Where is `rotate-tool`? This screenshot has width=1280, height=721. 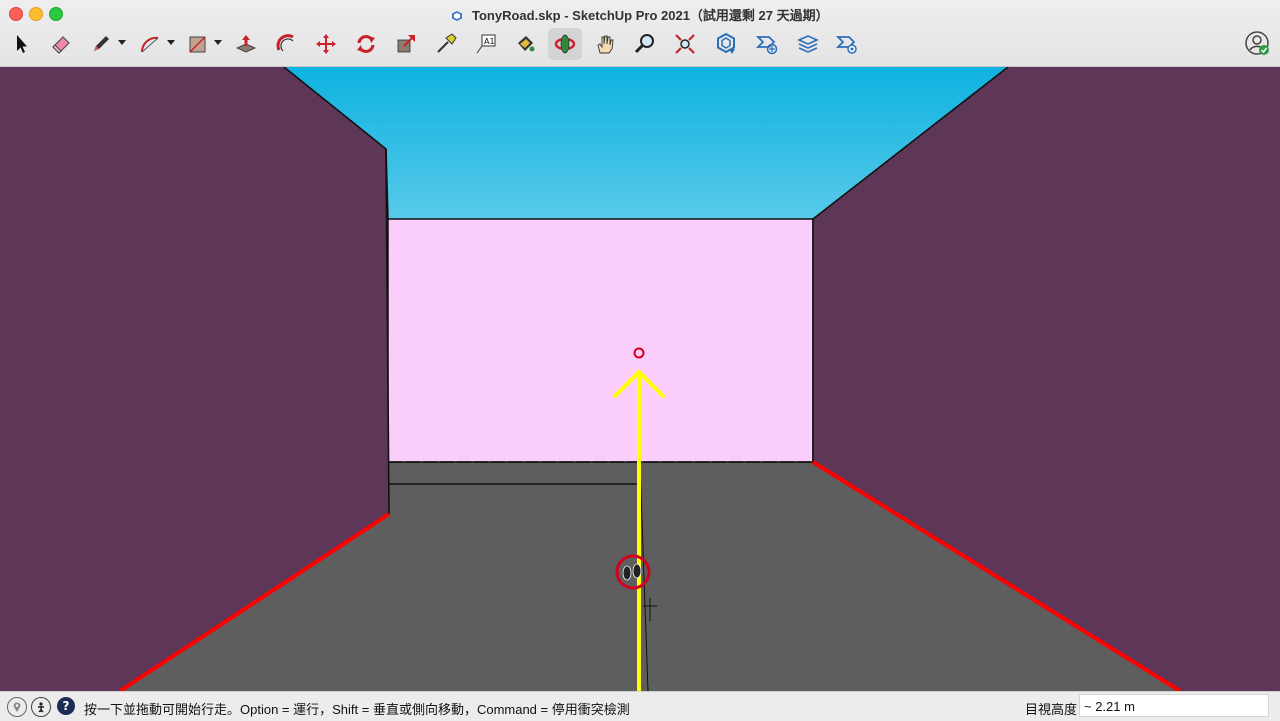 rotate-tool is located at coordinates (366, 44).